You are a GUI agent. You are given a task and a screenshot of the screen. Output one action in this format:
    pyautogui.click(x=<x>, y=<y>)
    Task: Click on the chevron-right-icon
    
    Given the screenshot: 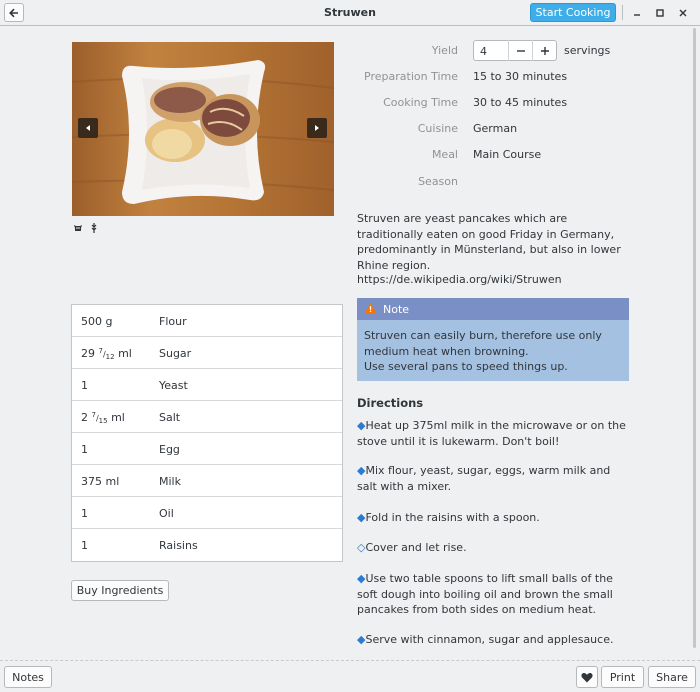 What is the action you would take?
    pyautogui.click(x=317, y=128)
    